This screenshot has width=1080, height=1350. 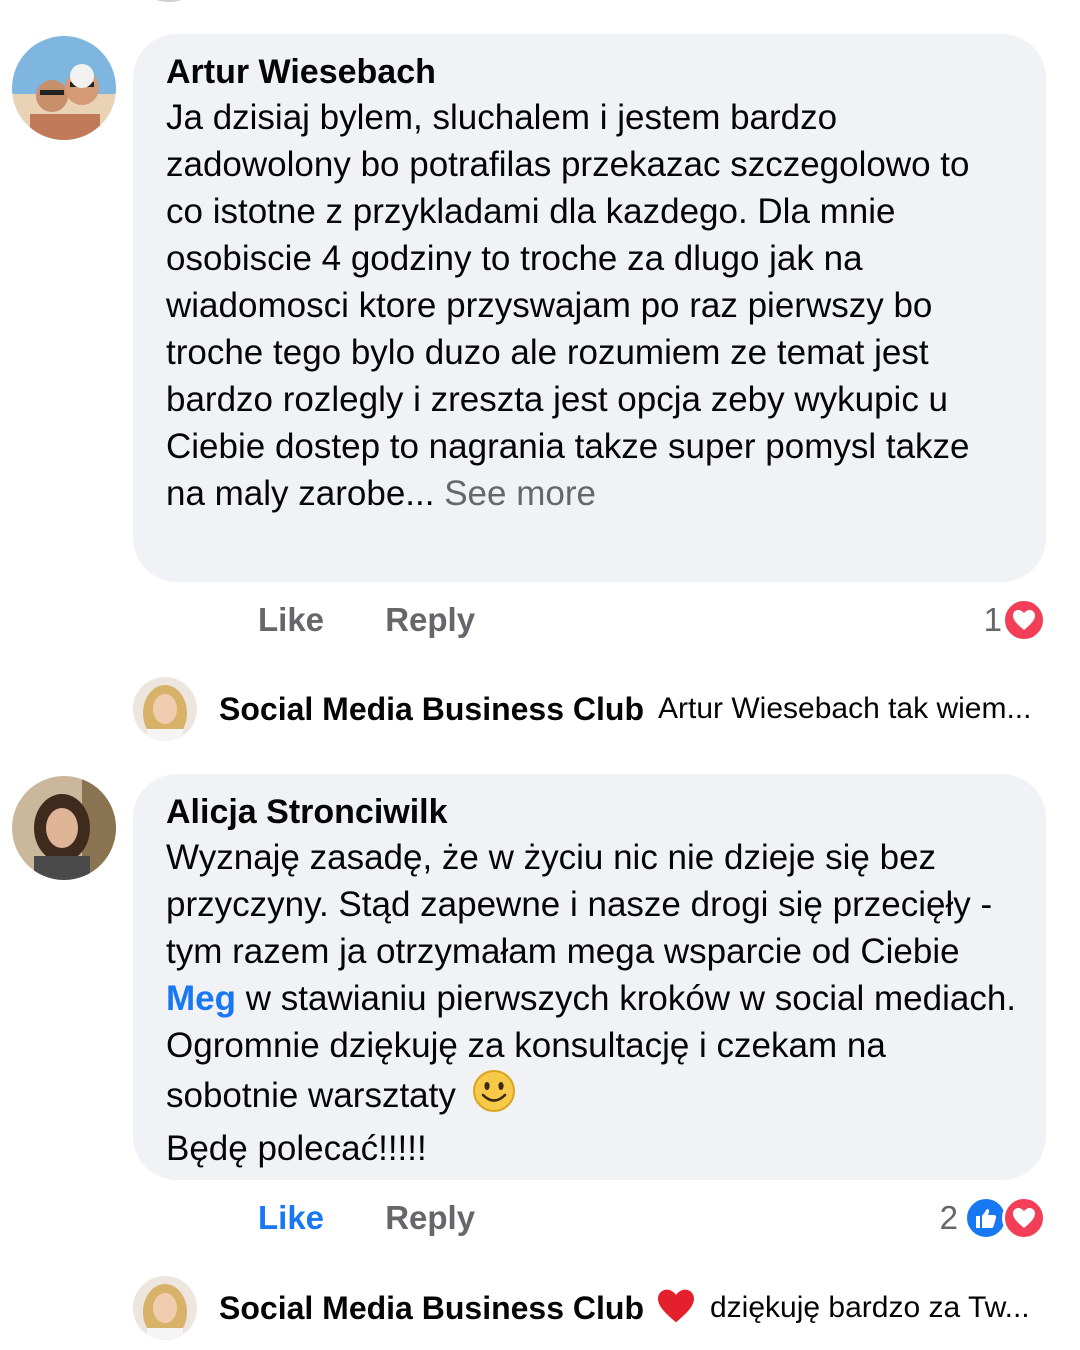 What do you see at coordinates (296, 1148) in the screenshot?
I see `comment-body-part3: Będę polecać!!!!!` at bounding box center [296, 1148].